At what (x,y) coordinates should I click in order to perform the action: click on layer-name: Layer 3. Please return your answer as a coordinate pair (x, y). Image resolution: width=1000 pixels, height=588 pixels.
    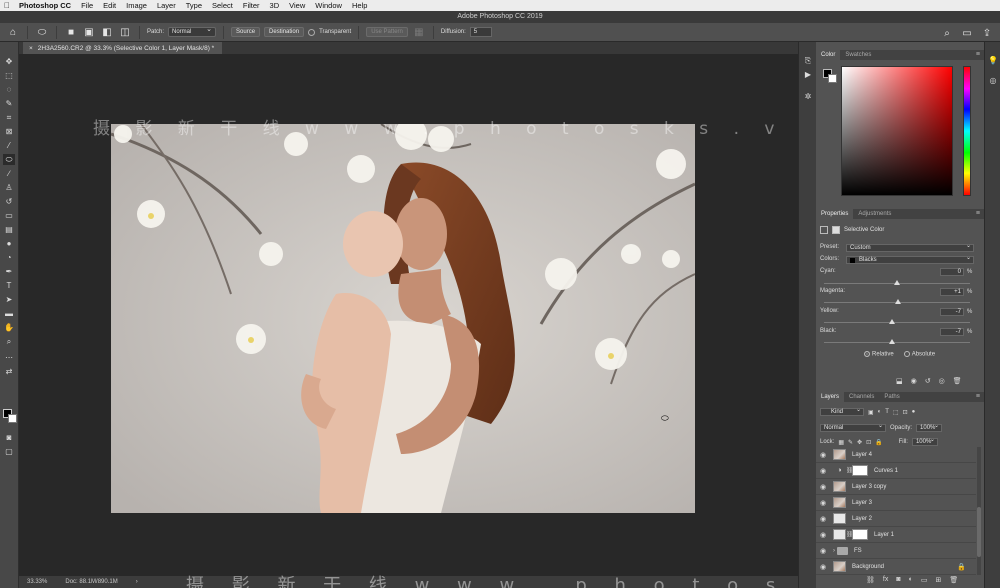
    Looking at the image, I should click on (862, 503).